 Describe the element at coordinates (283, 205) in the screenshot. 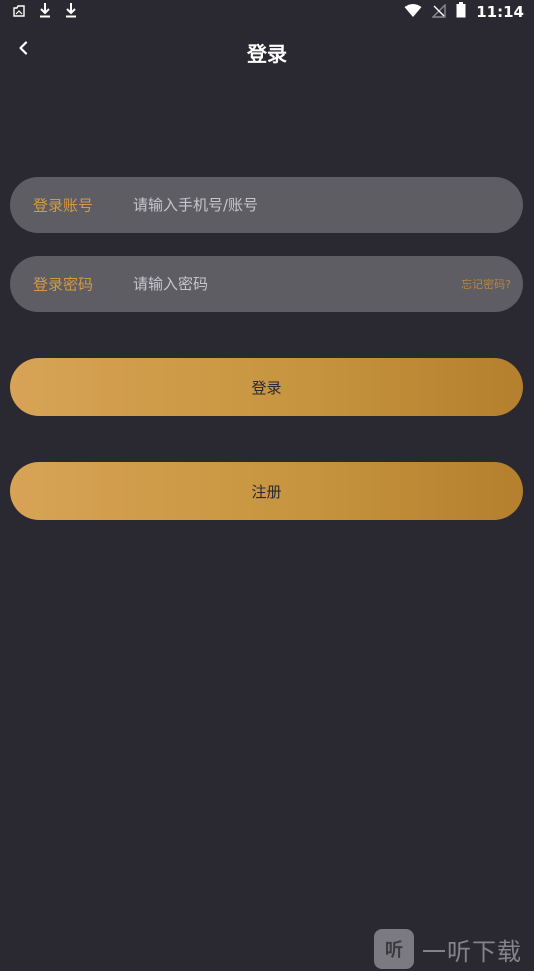

I see `account-input` at that location.